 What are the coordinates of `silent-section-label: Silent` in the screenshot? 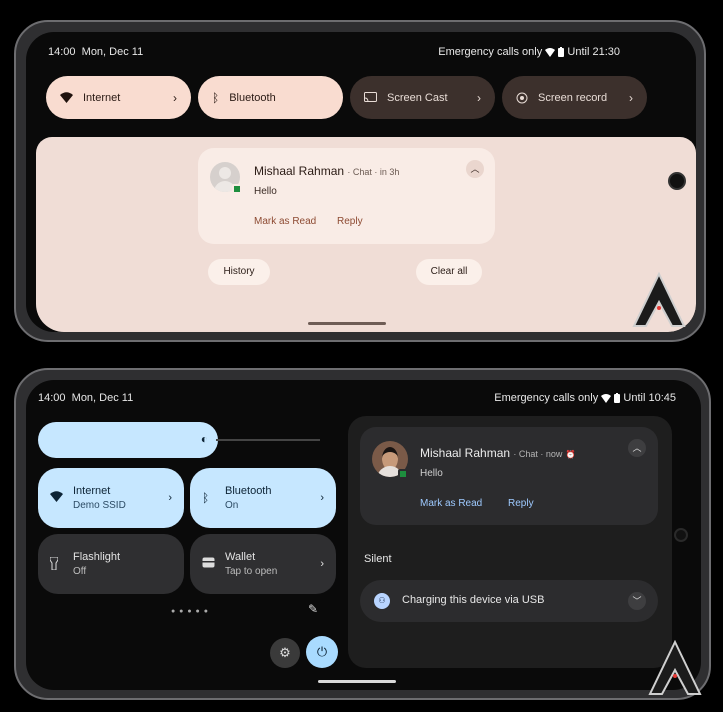 It's located at (378, 559).